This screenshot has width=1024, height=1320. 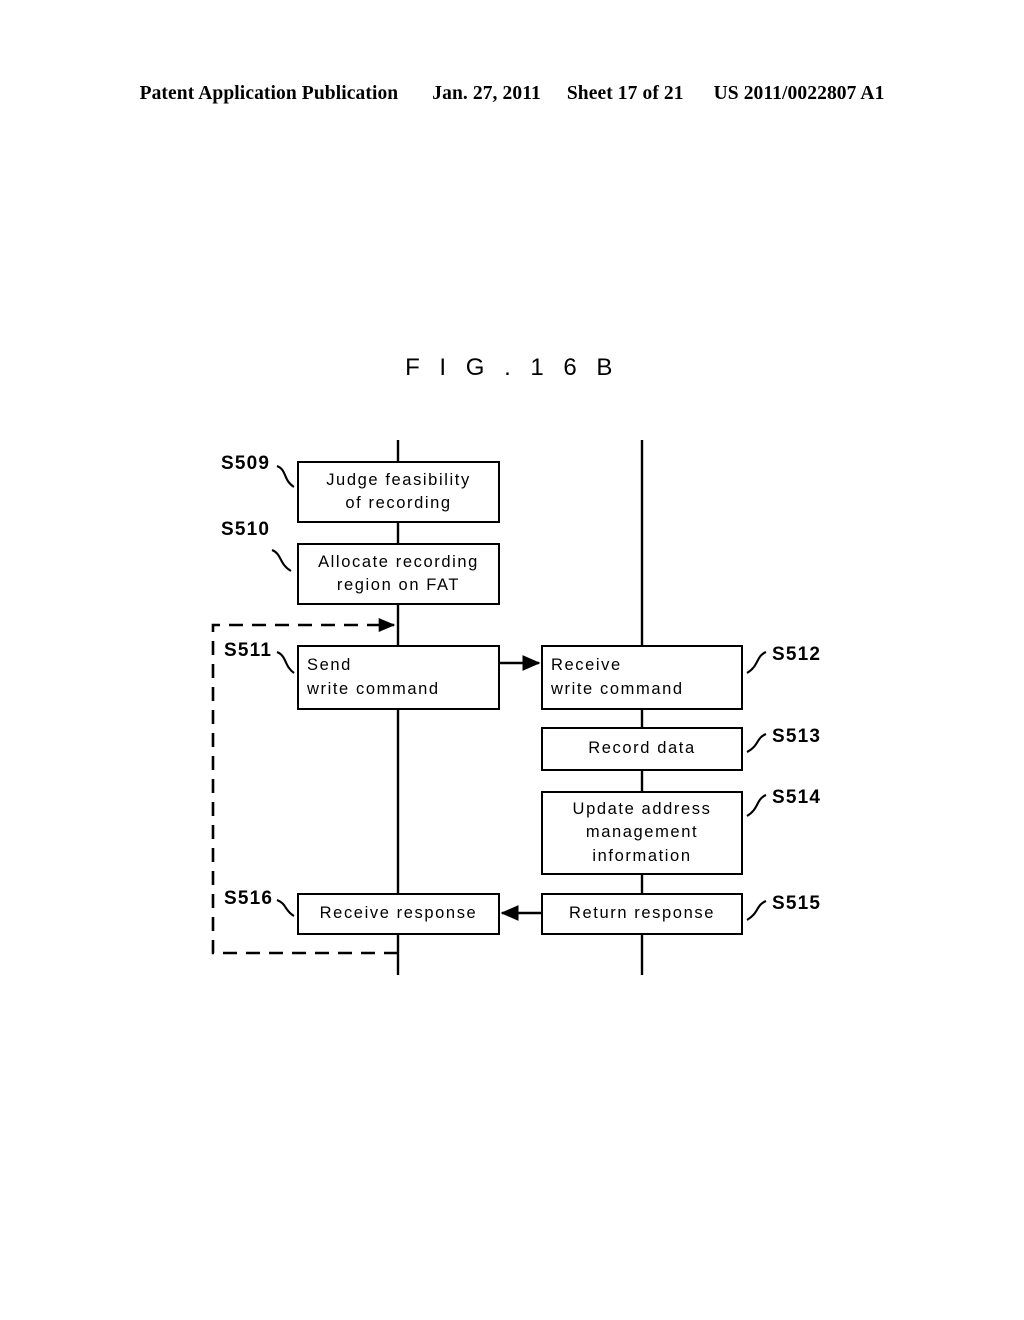 I want to click on process-box-s509: Judge feasibility of recording, so click(x=398, y=492).